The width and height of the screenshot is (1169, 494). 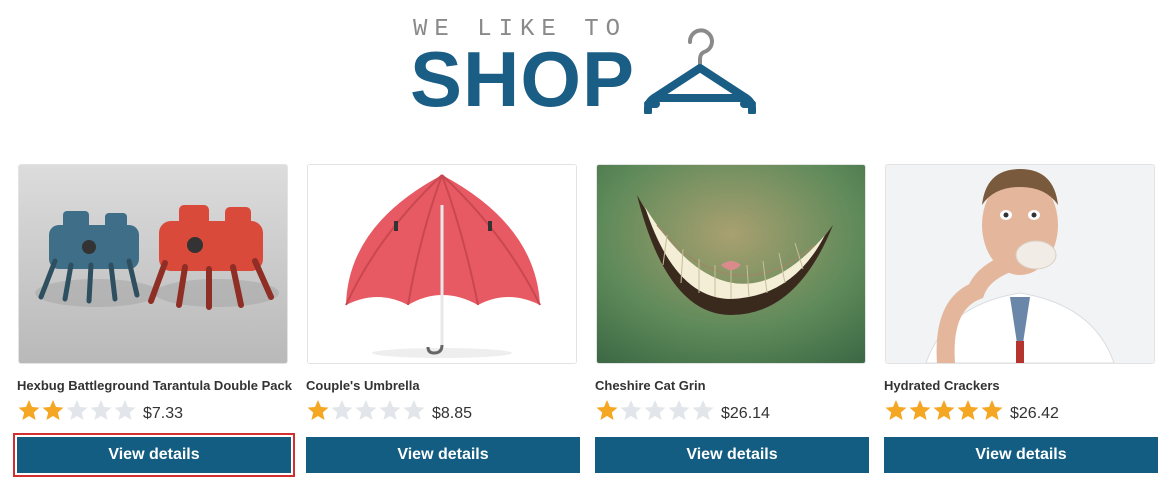 What do you see at coordinates (650, 385) in the screenshot?
I see `product-title: Cheshire Cat Grin` at bounding box center [650, 385].